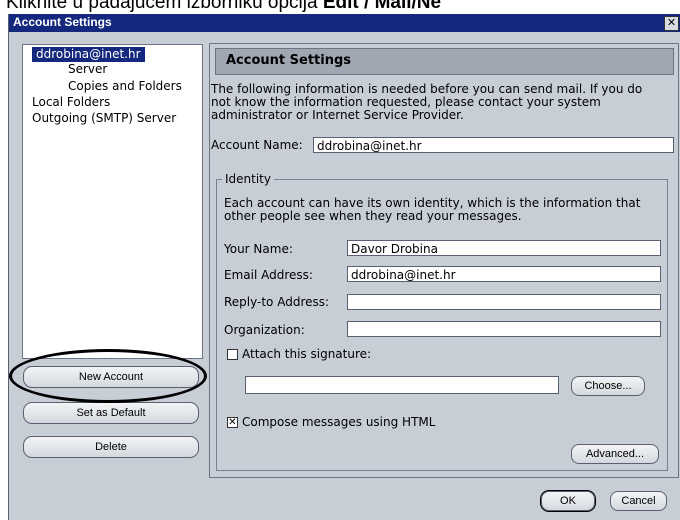 This screenshot has width=680, height=520. Describe the element at coordinates (671, 23) in the screenshot. I see `close-icon: ✕` at that location.